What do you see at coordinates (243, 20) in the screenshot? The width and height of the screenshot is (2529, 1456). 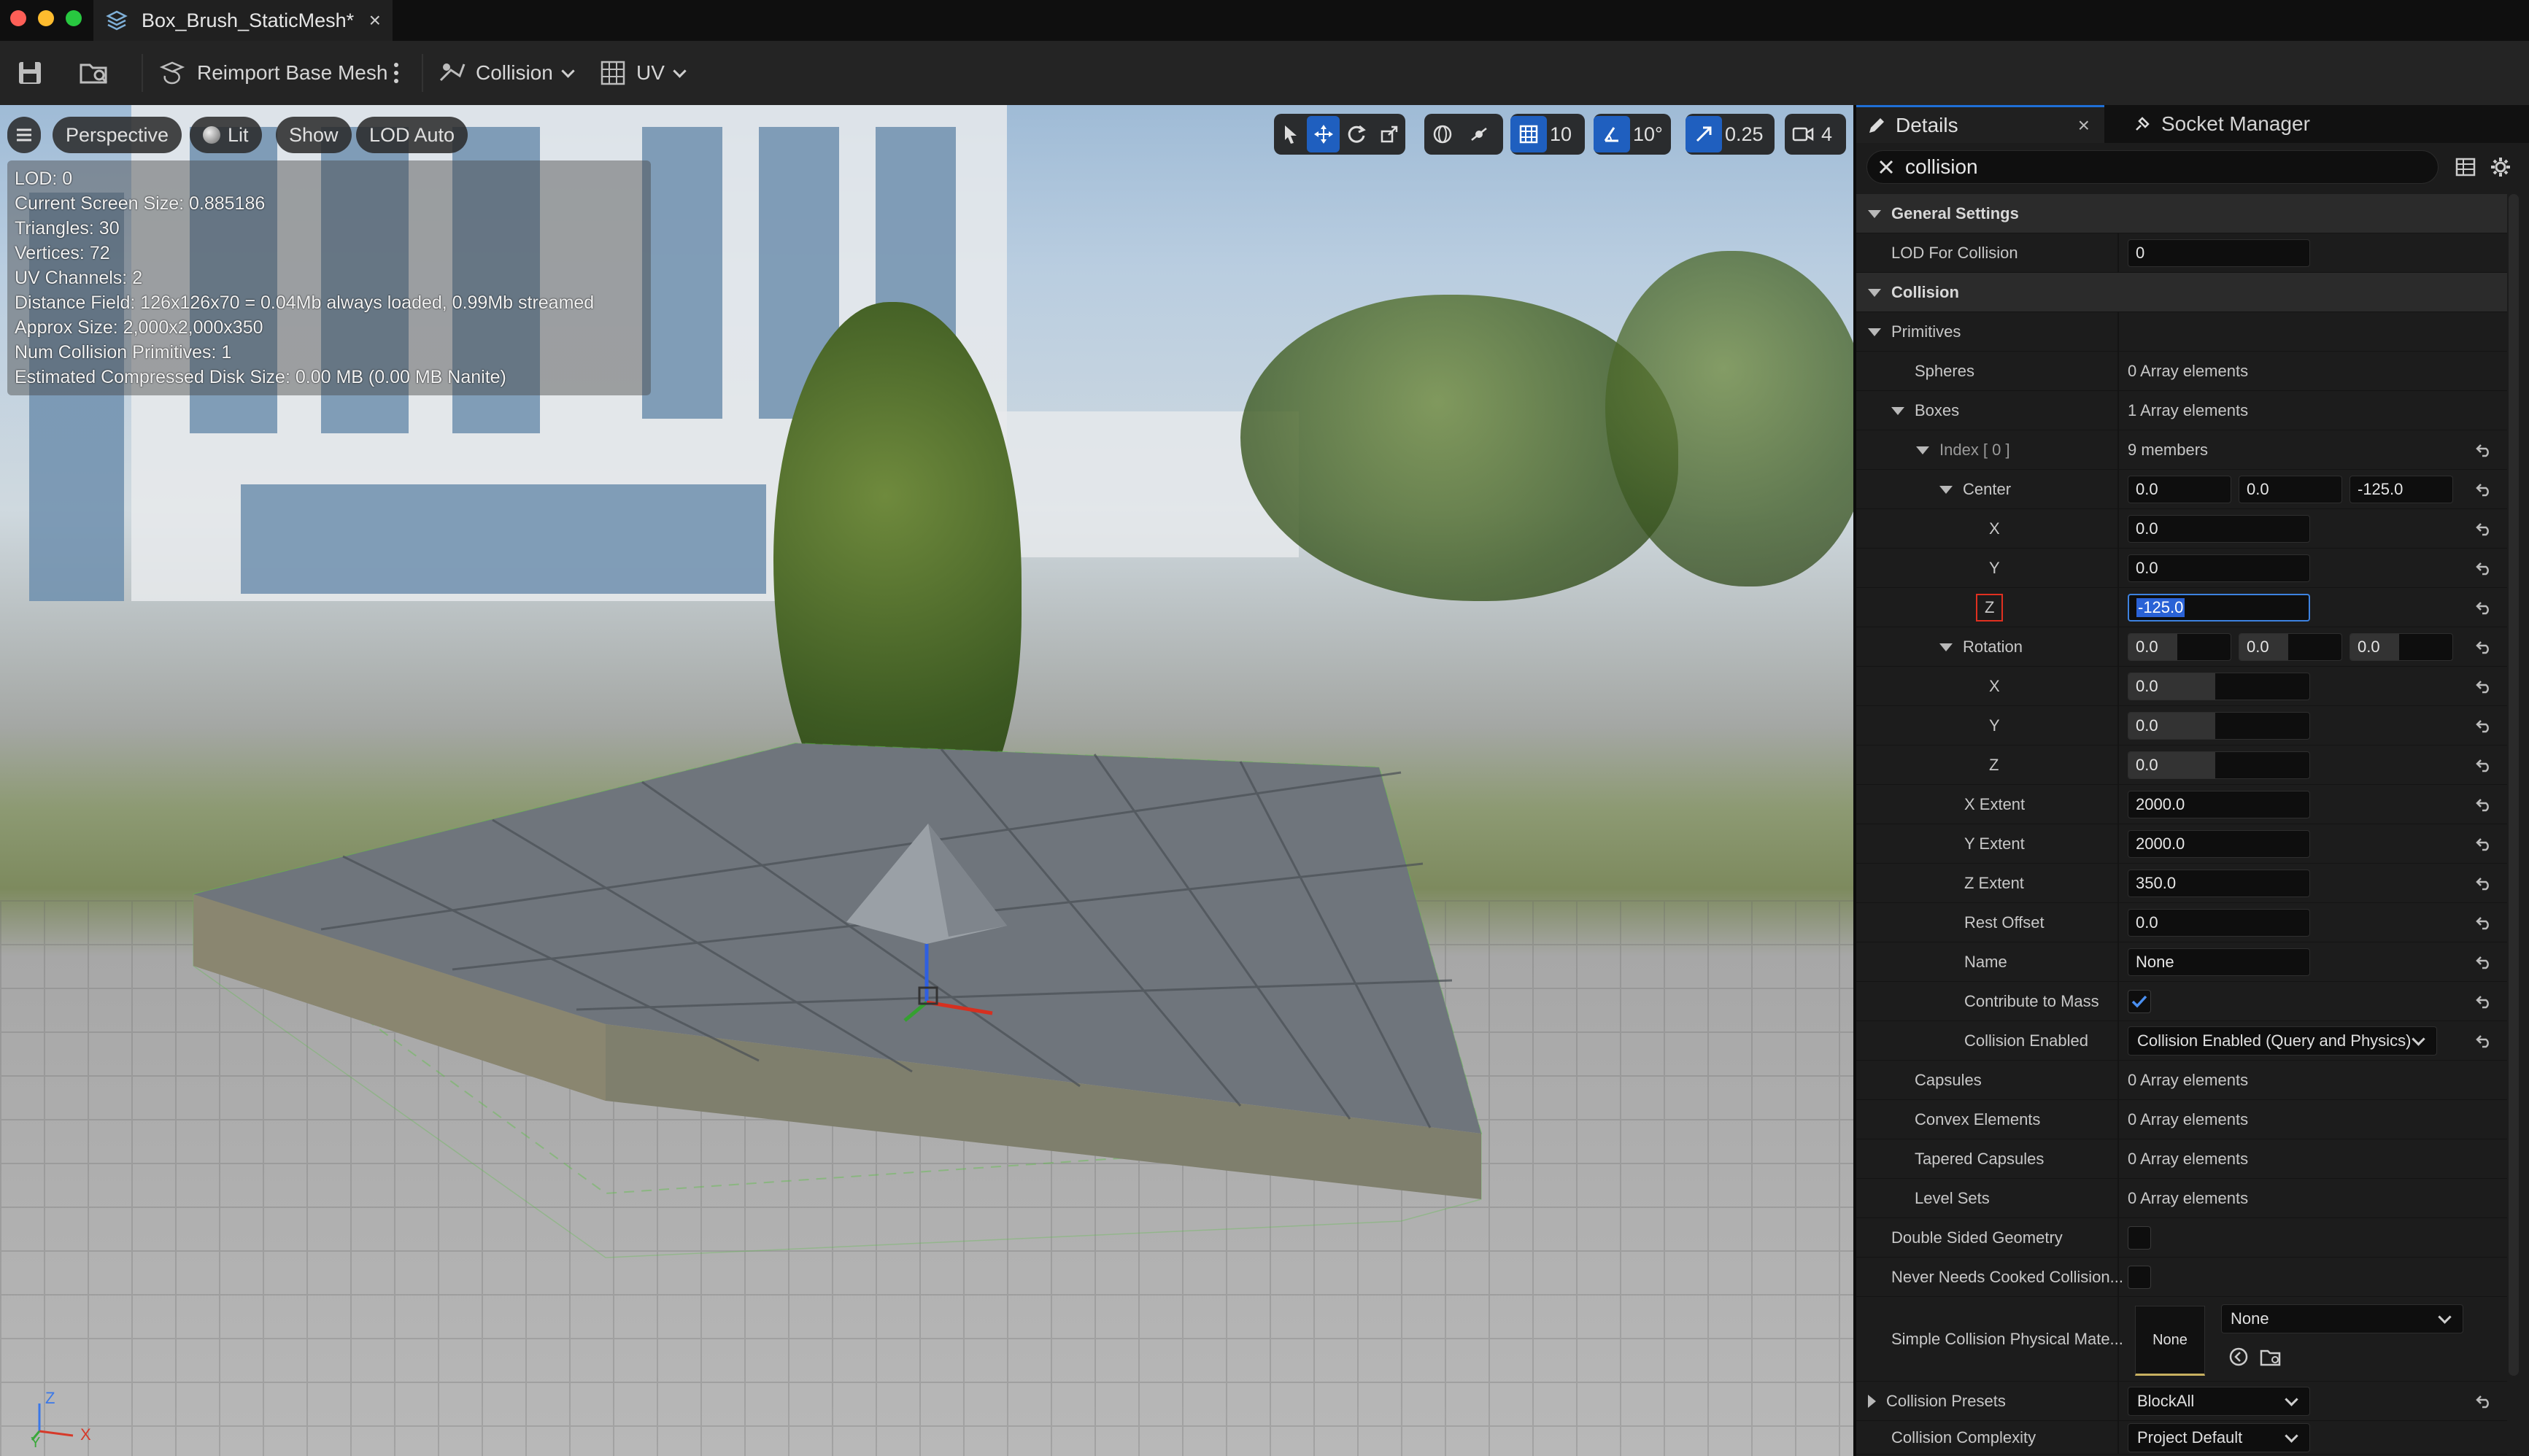 I see `document-tab: Box_Brush_StaticMesh* ×` at bounding box center [243, 20].